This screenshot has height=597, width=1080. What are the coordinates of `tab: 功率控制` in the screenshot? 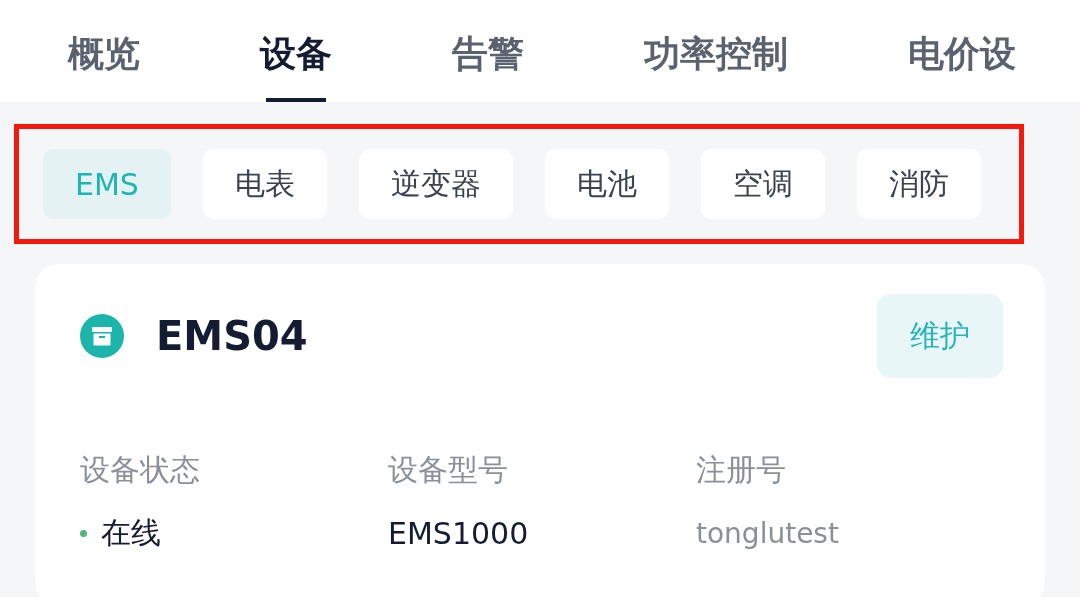 It's located at (716, 51).